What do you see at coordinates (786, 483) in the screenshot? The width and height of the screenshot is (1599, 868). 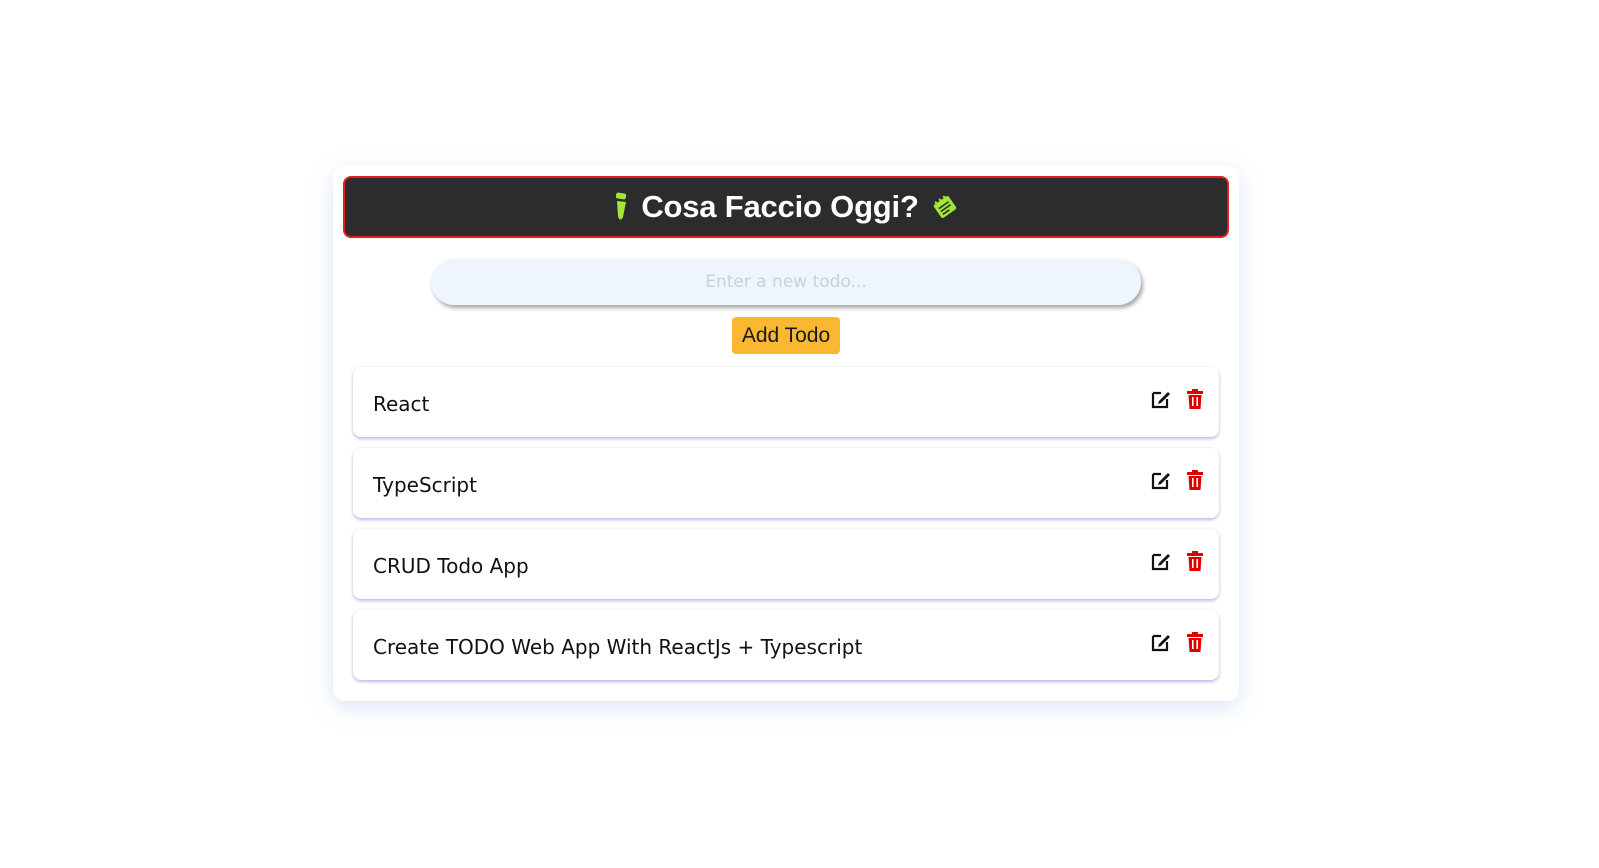 I see `todo-item: TypeScript` at bounding box center [786, 483].